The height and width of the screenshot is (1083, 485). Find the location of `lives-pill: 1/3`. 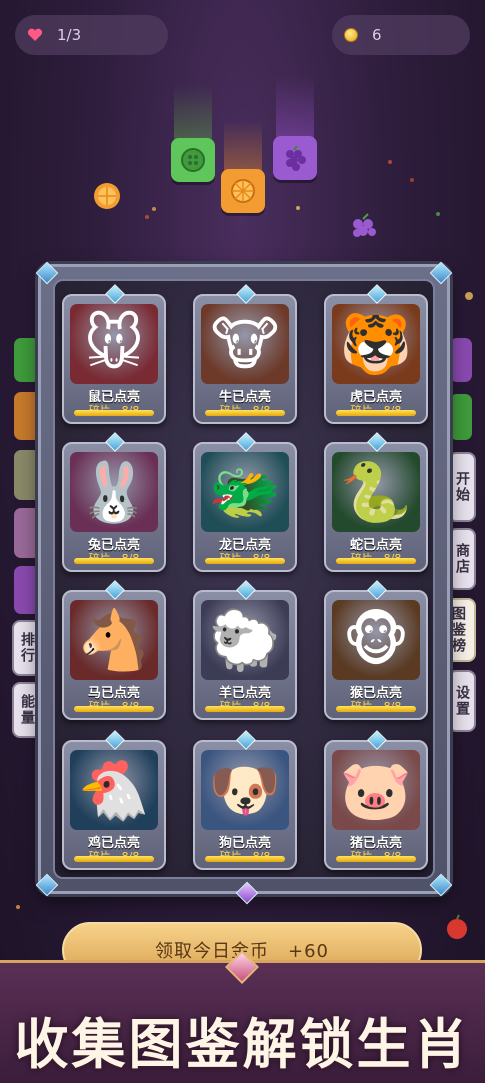

lives-pill: 1/3 is located at coordinates (91, 35).